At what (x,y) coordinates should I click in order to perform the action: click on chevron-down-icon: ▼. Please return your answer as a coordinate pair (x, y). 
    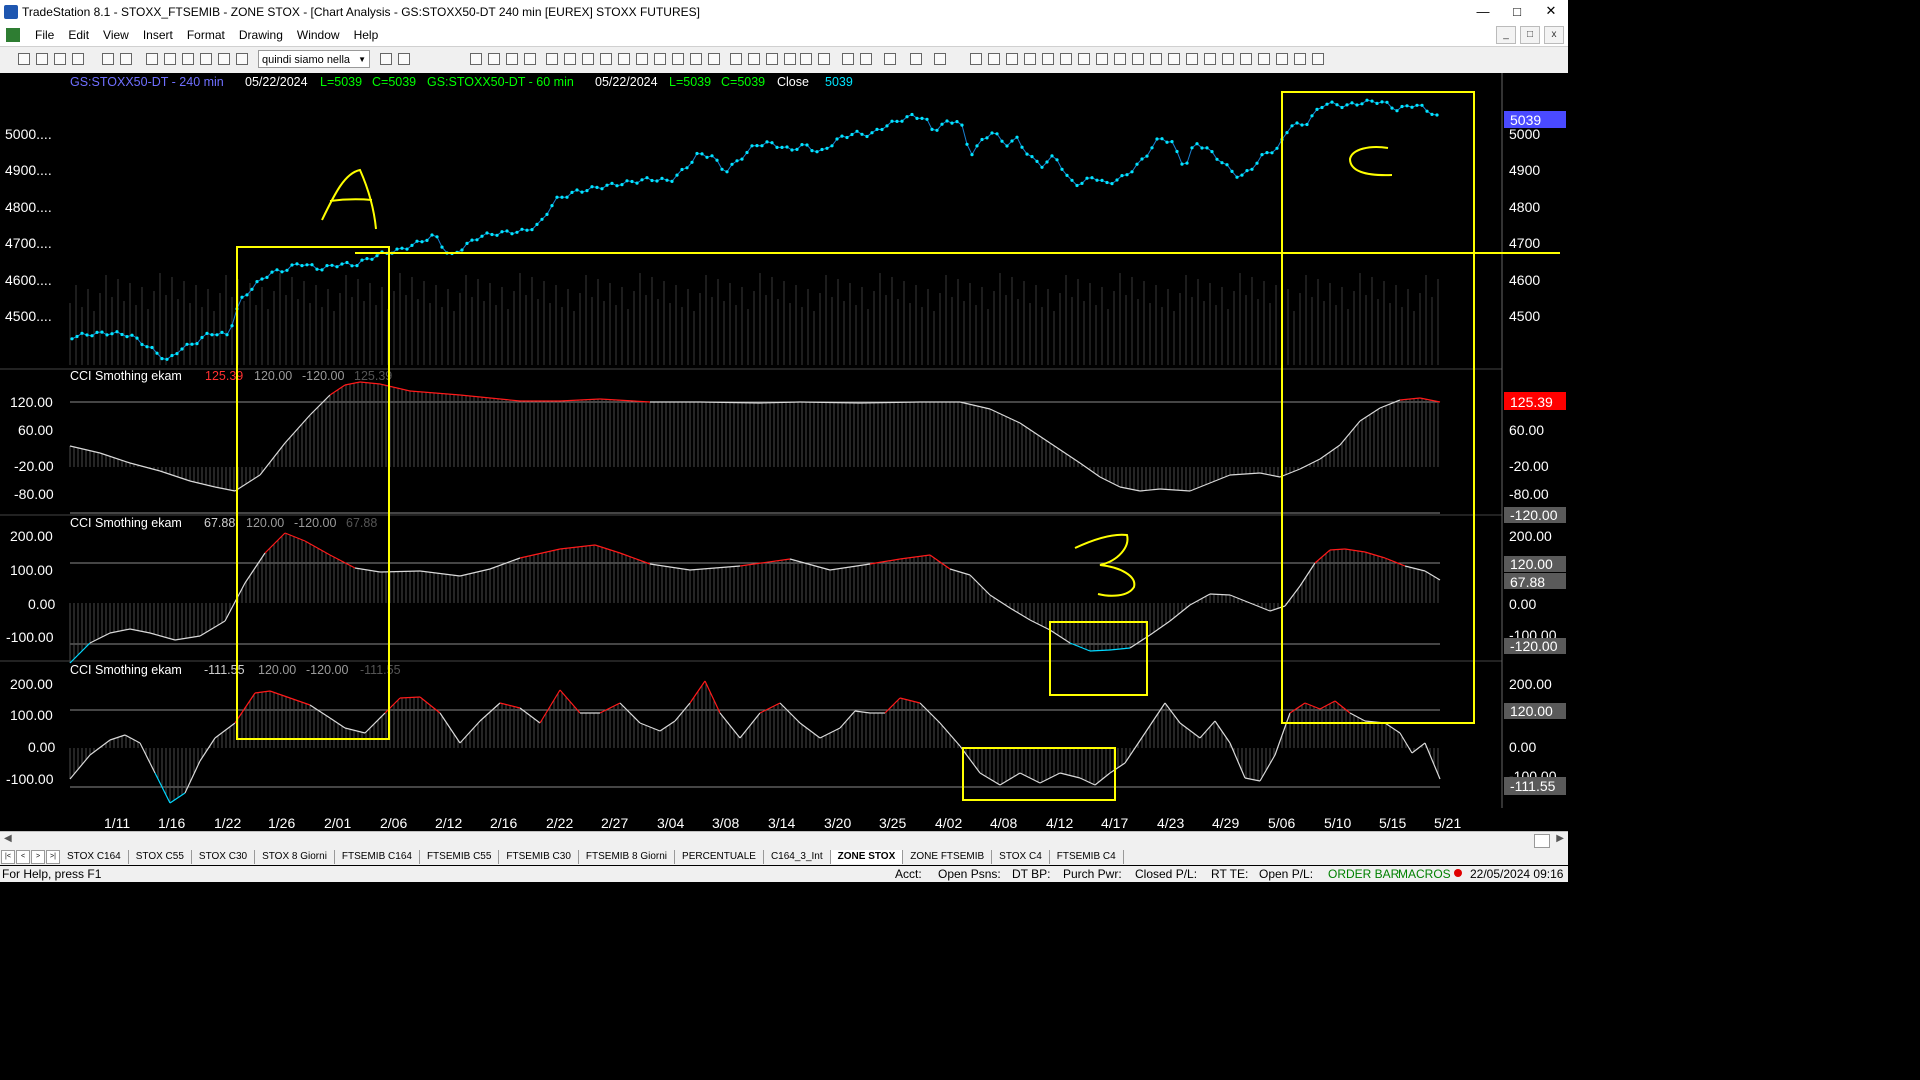
    Looking at the image, I should click on (362, 60).